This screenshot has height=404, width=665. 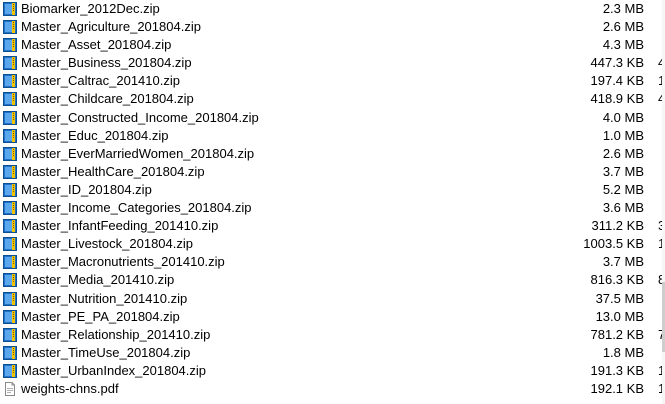 What do you see at coordinates (623, 208) in the screenshot?
I see `file-size: 3.6 MB` at bounding box center [623, 208].